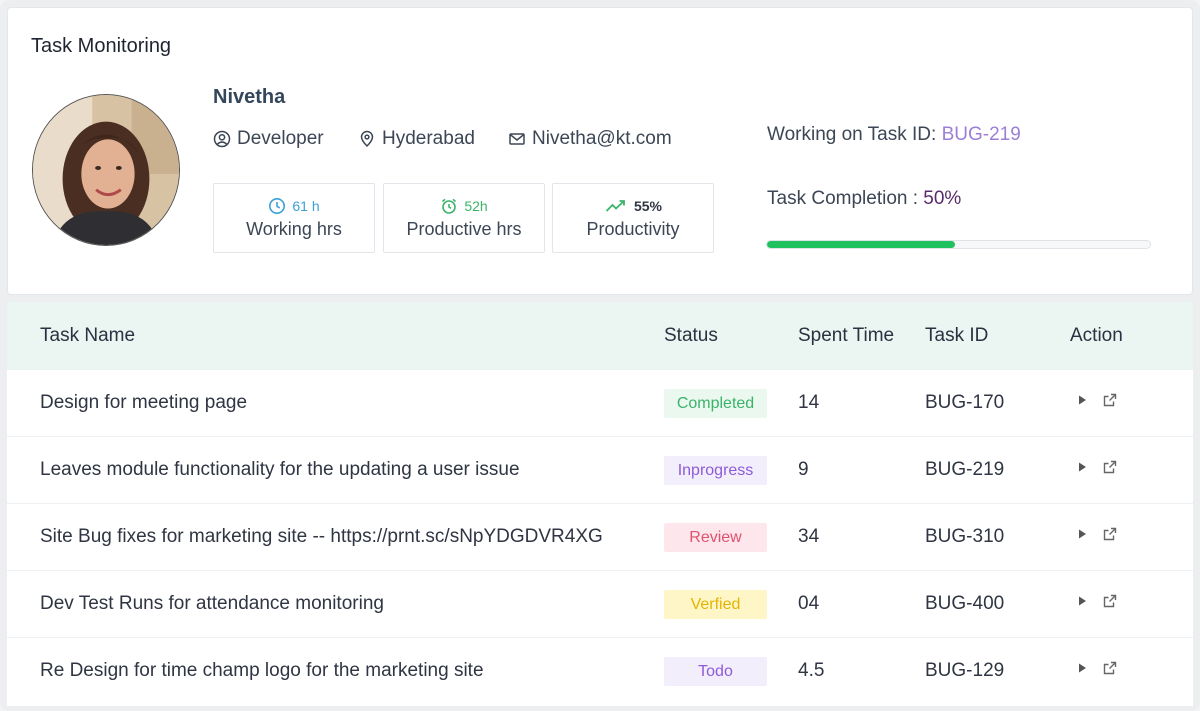 Image resolution: width=1200 pixels, height=711 pixels. Describe the element at coordinates (464, 218) in the screenshot. I see `stat-productive-hours: 52h Productive hrs` at that location.